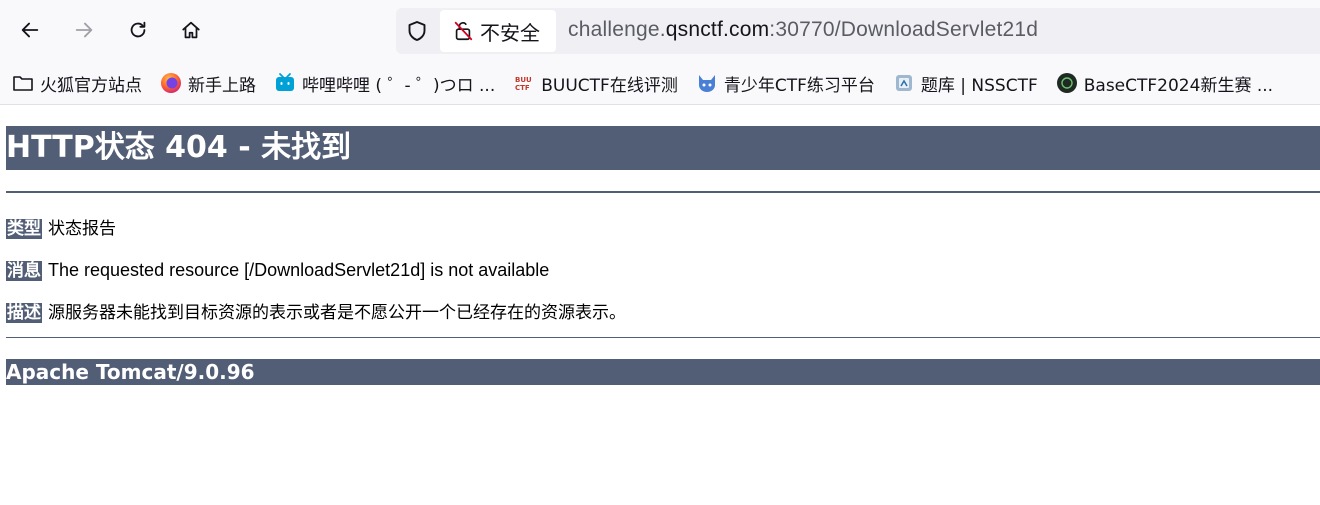  I want to click on security-label: 不安全, so click(510, 32).